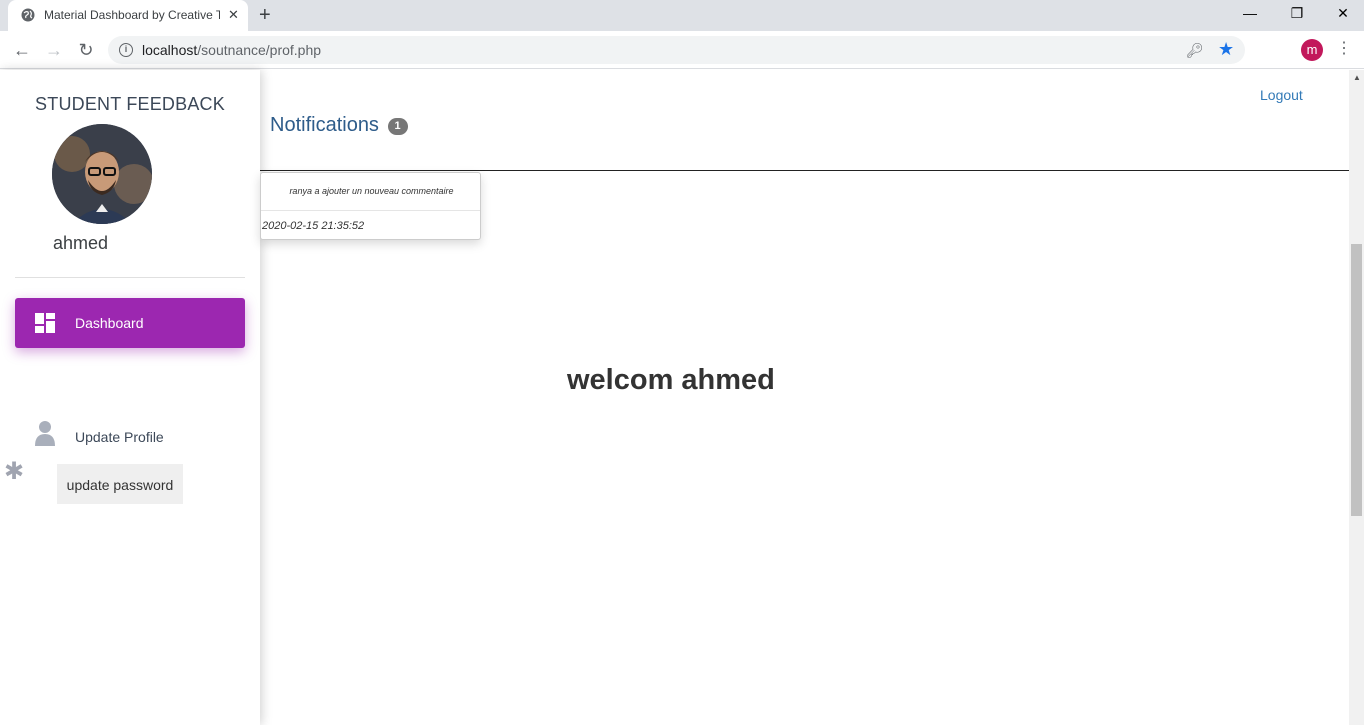 The height and width of the screenshot is (725, 1364). I want to click on browser-profile-avatar: m, so click(1312, 50).